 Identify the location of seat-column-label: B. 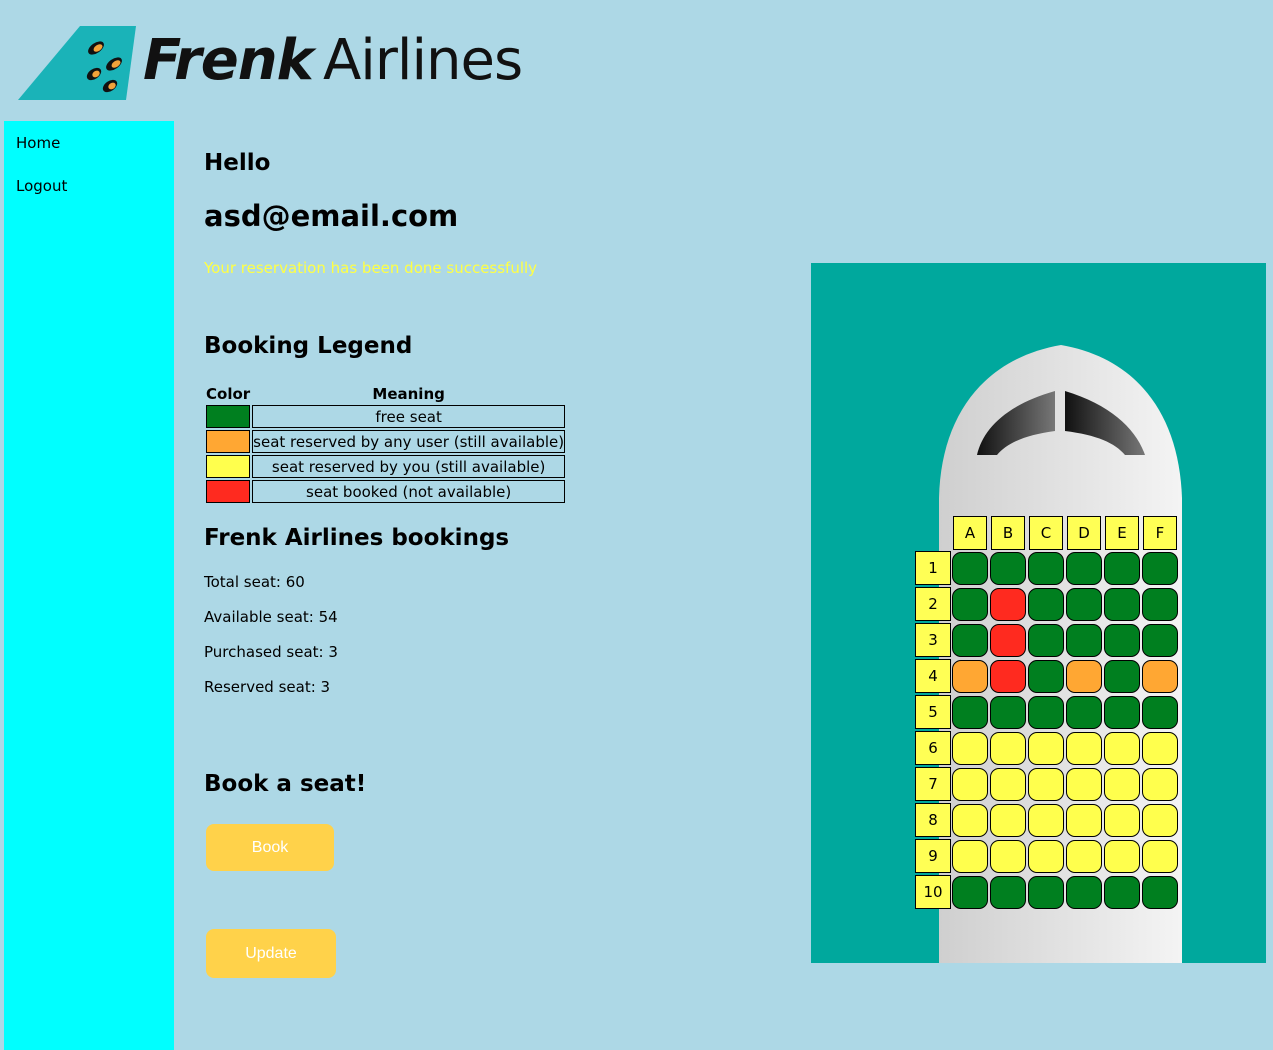
(1008, 533).